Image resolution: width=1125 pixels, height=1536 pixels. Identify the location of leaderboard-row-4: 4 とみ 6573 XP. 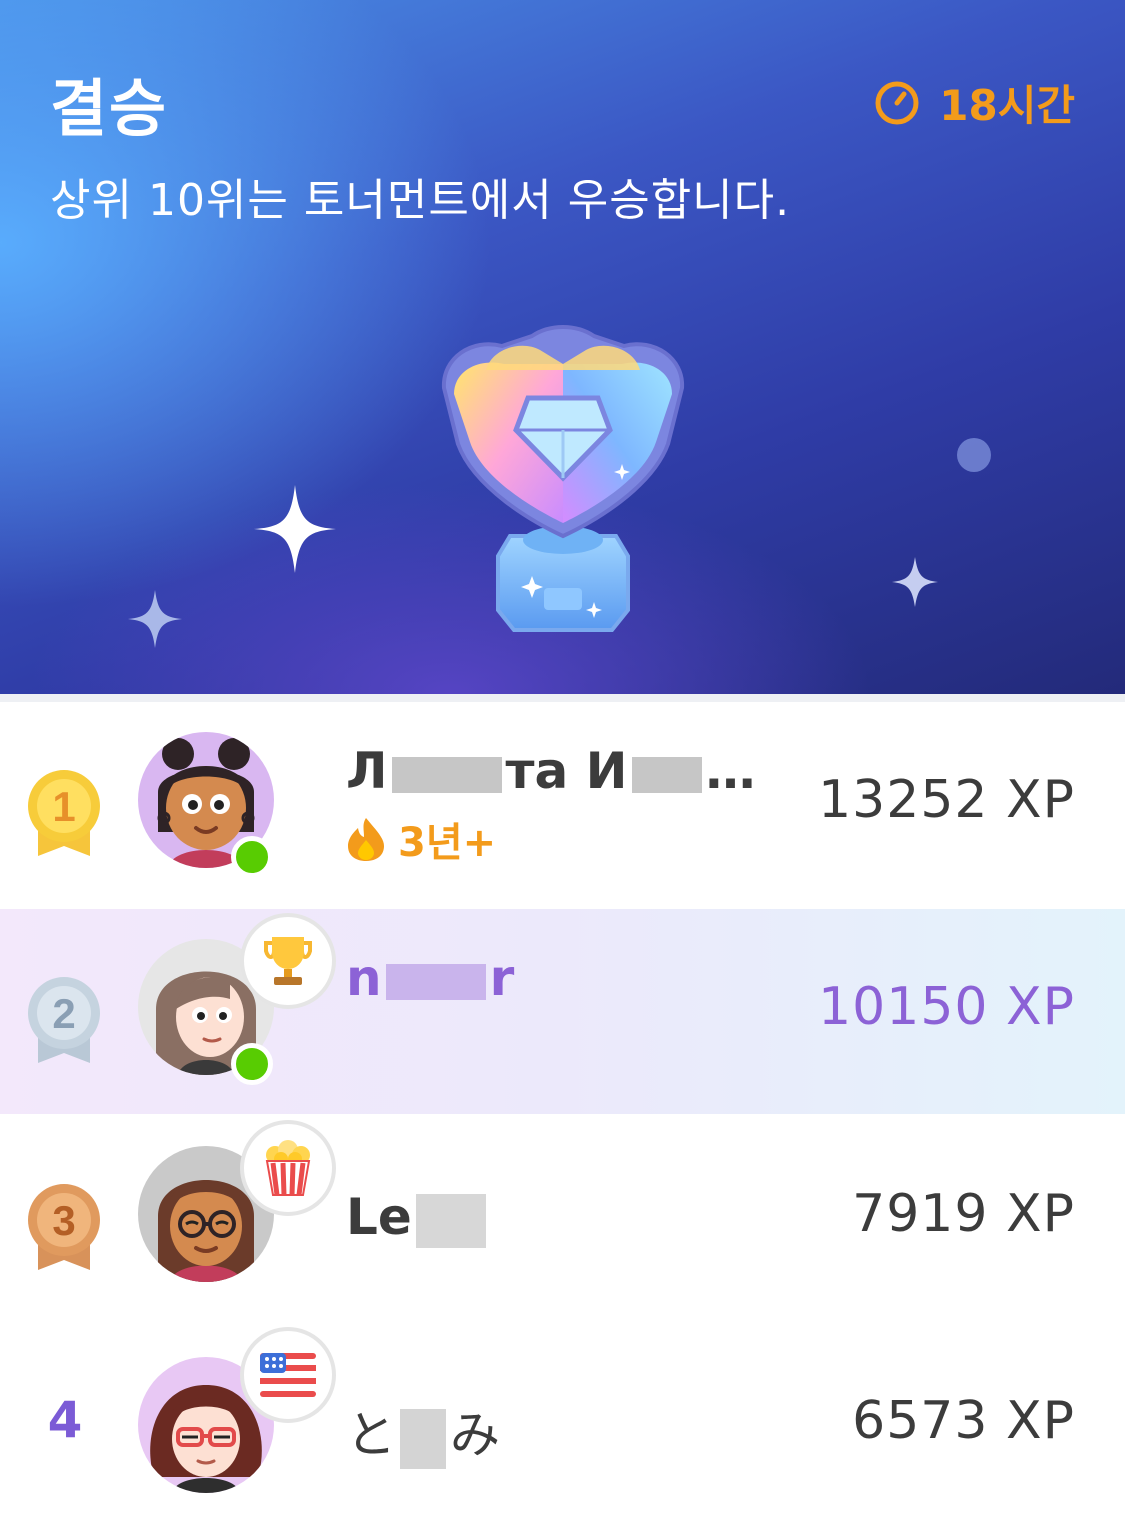
(562, 1425).